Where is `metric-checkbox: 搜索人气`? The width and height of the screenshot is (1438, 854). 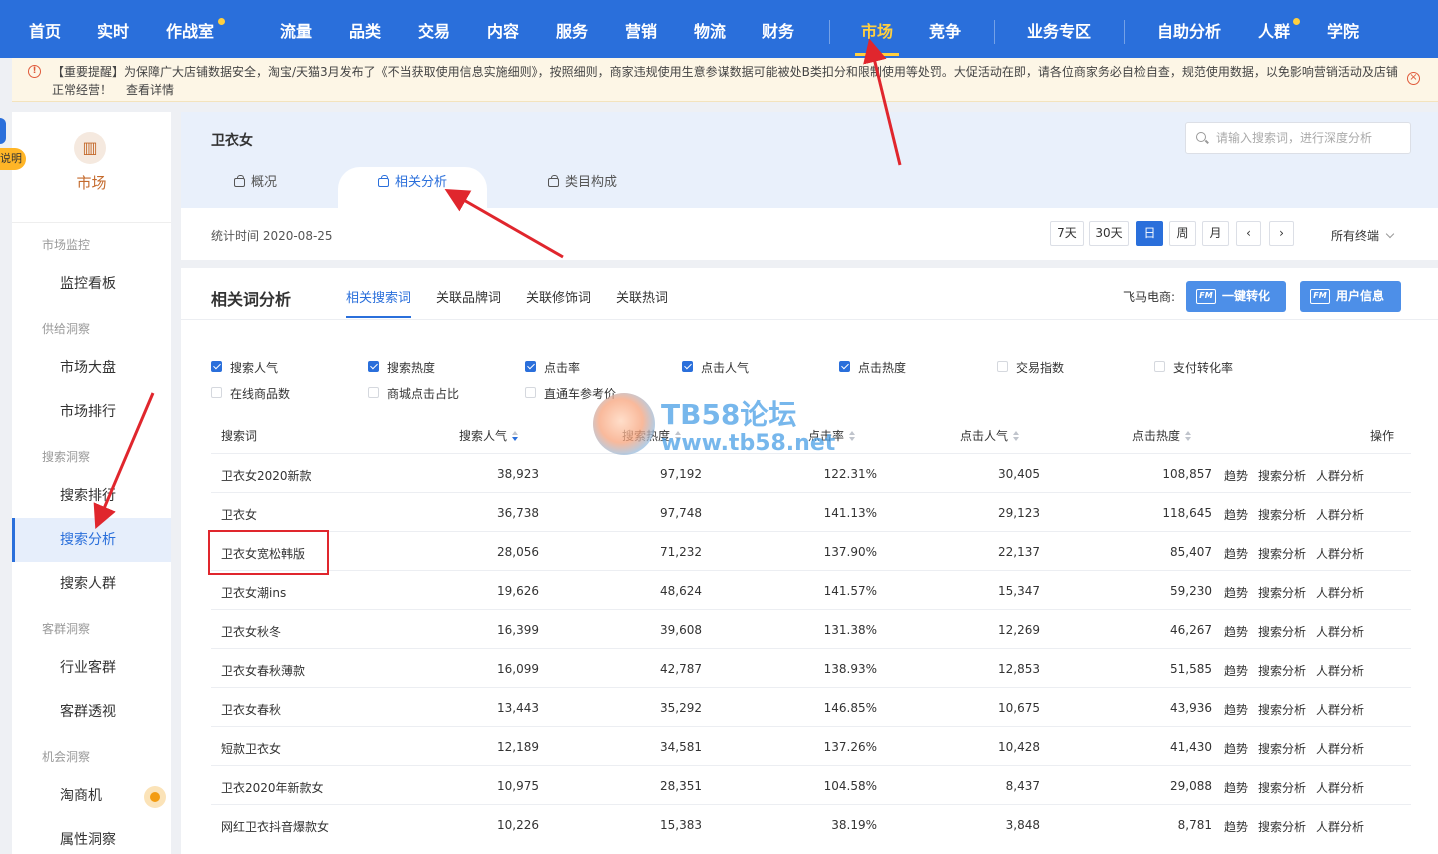
metric-checkbox: 搜索人气 is located at coordinates (244, 367).